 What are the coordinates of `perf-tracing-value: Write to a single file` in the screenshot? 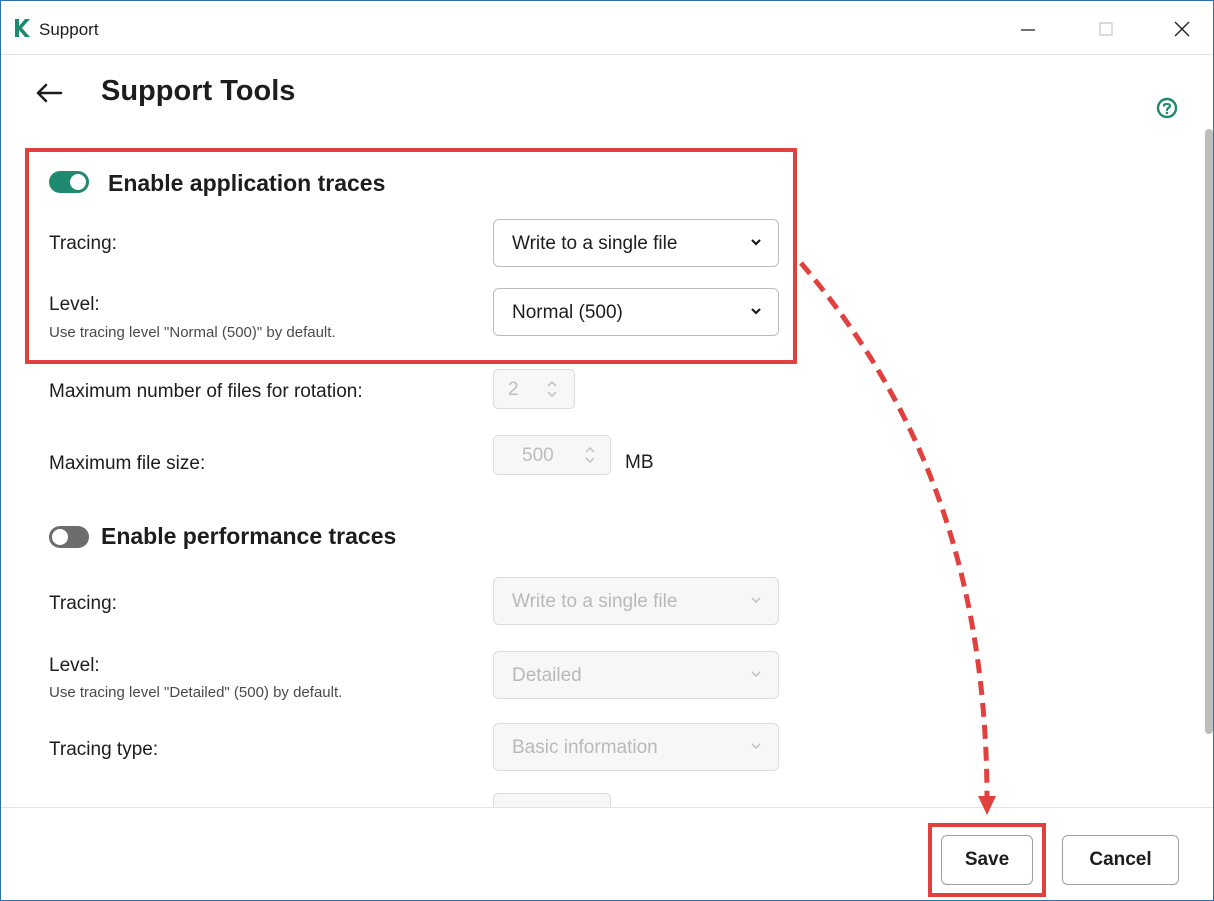 It's located at (595, 601).